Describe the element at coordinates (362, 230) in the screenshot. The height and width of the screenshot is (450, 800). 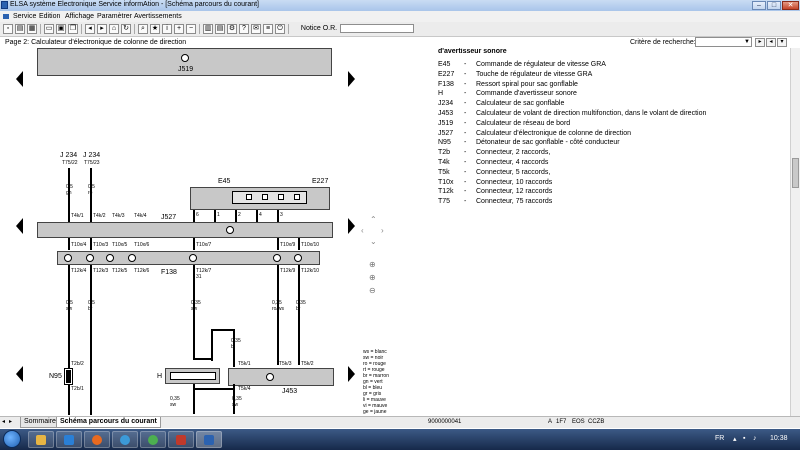
I see `pan-left-icon: ‹` at that location.